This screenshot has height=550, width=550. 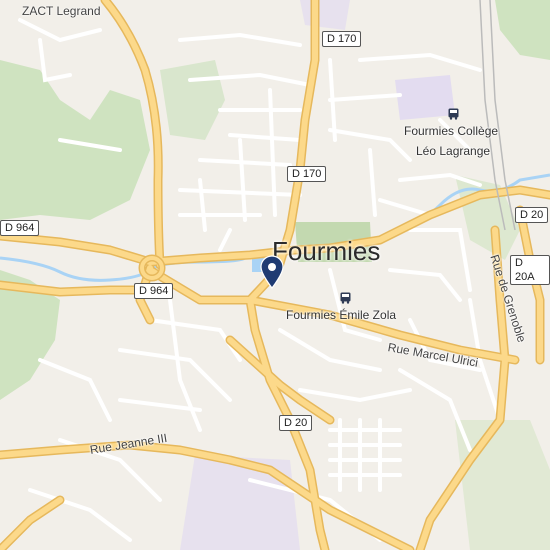 I want to click on road-shield-d20a: D 20A, so click(x=530, y=270).